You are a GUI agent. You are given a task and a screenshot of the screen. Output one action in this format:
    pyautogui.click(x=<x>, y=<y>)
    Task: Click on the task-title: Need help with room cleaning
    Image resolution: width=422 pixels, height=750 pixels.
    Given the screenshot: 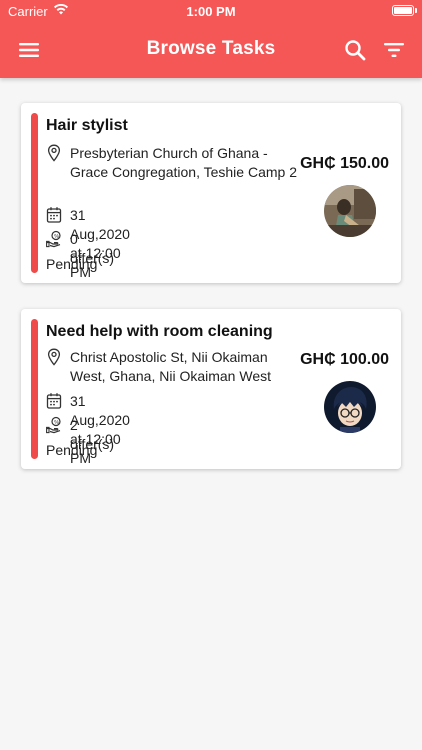 What is the action you would take?
    pyautogui.click(x=159, y=331)
    